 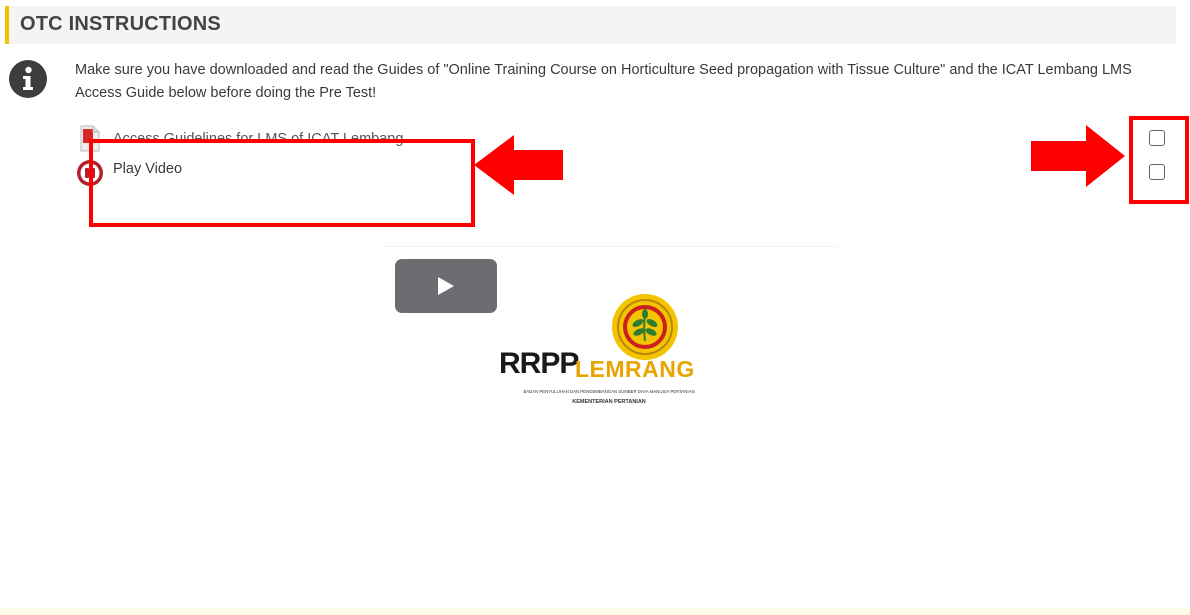 What do you see at coordinates (609, 402) in the screenshot?
I see `svg-text: KEMENTERIAN PERTANIAN` at bounding box center [609, 402].